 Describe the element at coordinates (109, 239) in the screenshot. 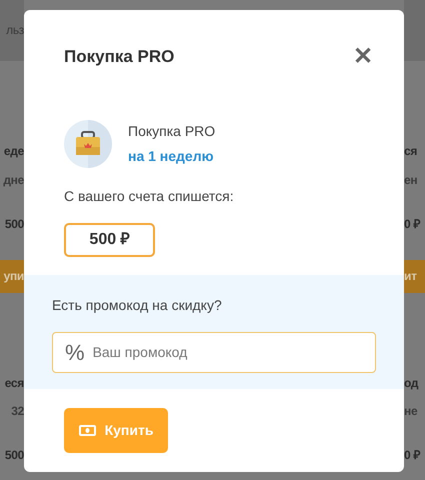

I see `amount-value: 500 ₽` at that location.